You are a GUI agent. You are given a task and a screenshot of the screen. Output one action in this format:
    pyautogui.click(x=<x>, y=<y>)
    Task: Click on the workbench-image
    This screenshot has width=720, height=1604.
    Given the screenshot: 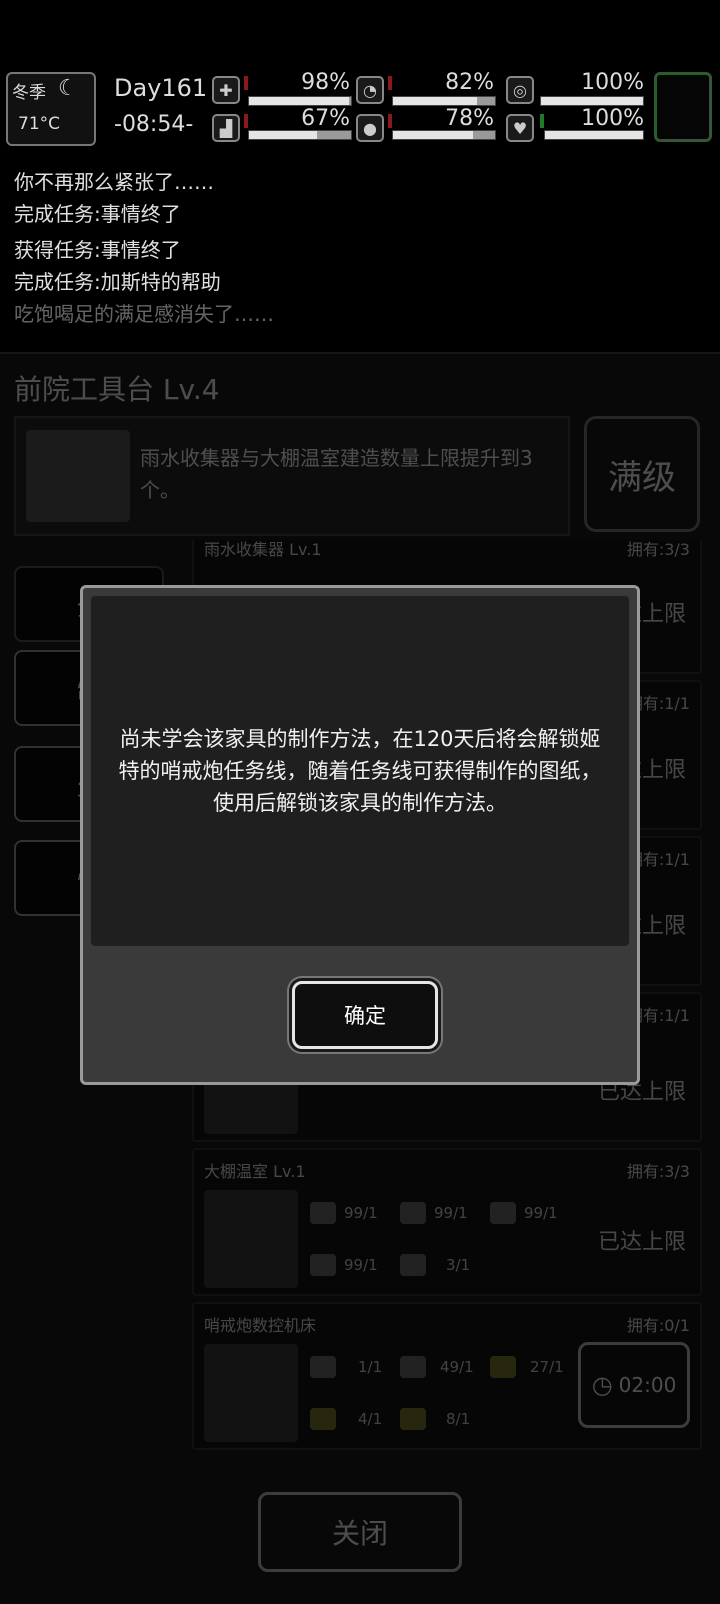 What is the action you would take?
    pyautogui.click(x=78, y=476)
    